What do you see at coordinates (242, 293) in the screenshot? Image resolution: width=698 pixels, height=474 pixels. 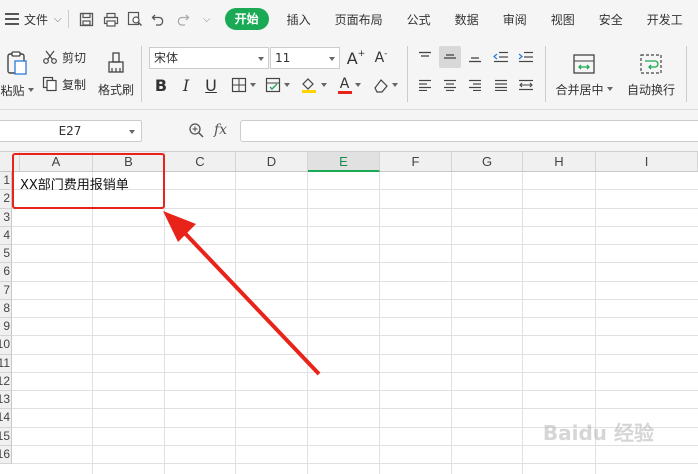 I see `annotation-arrow` at bounding box center [242, 293].